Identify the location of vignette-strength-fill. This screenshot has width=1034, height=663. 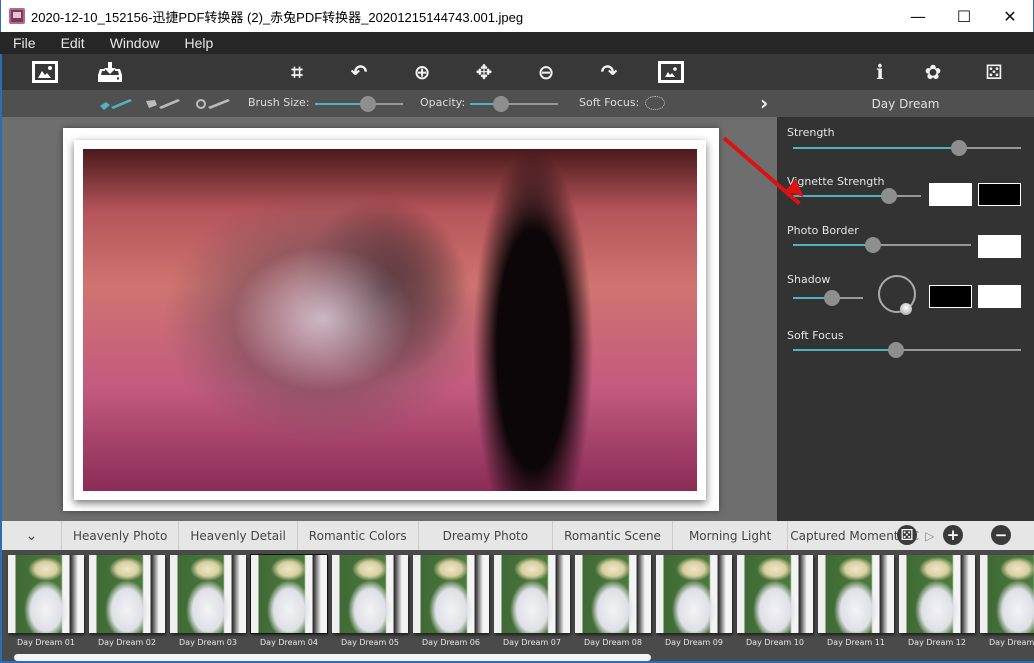
(841, 196).